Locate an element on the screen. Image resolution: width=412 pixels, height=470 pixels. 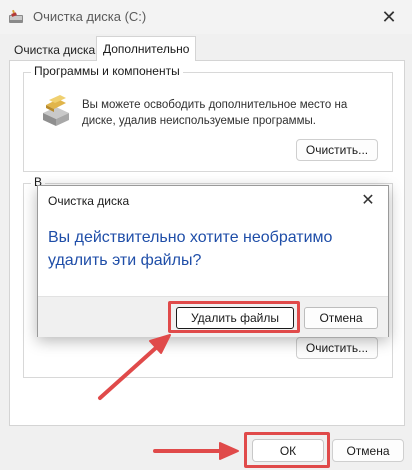
dialog-title: Очистка диска is located at coordinates (89, 201).